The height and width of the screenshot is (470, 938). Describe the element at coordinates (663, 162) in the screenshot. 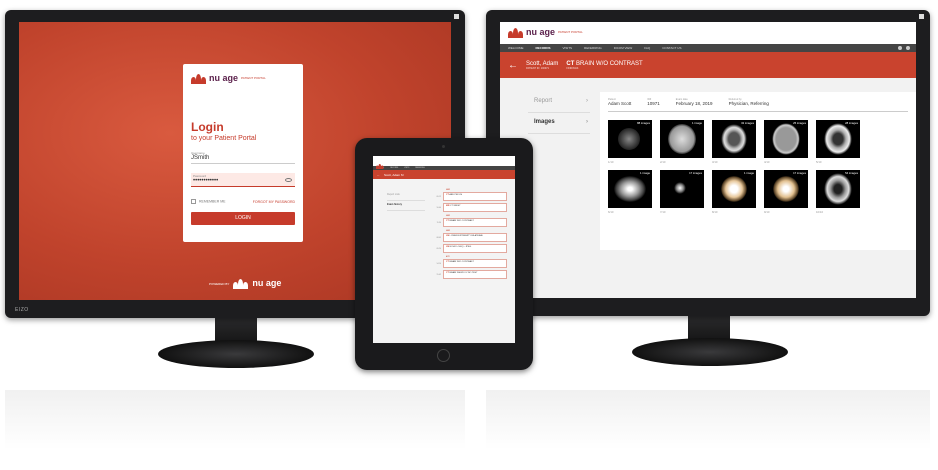

I see `series-label: 2/10` at that location.